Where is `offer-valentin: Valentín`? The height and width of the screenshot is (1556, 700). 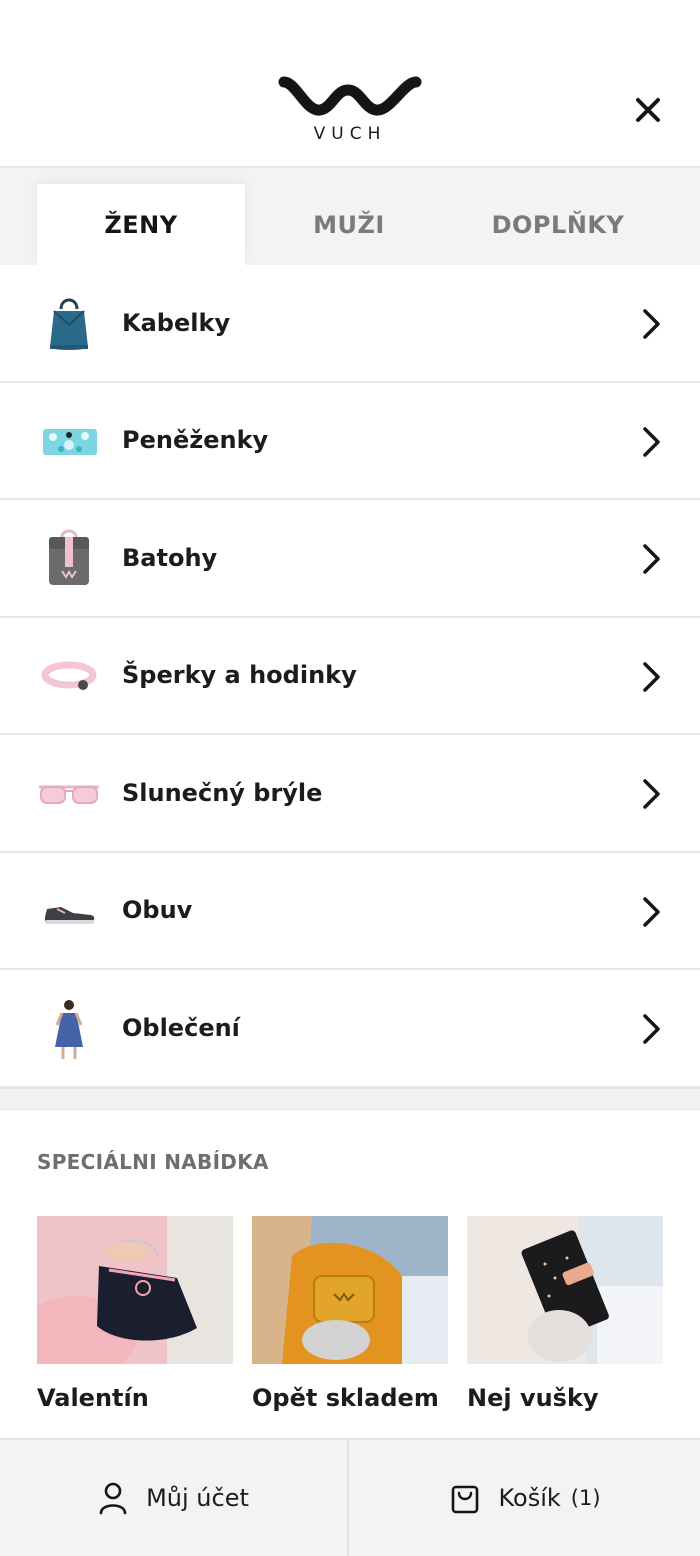
offer-valentin: Valentín is located at coordinates (135, 1314).